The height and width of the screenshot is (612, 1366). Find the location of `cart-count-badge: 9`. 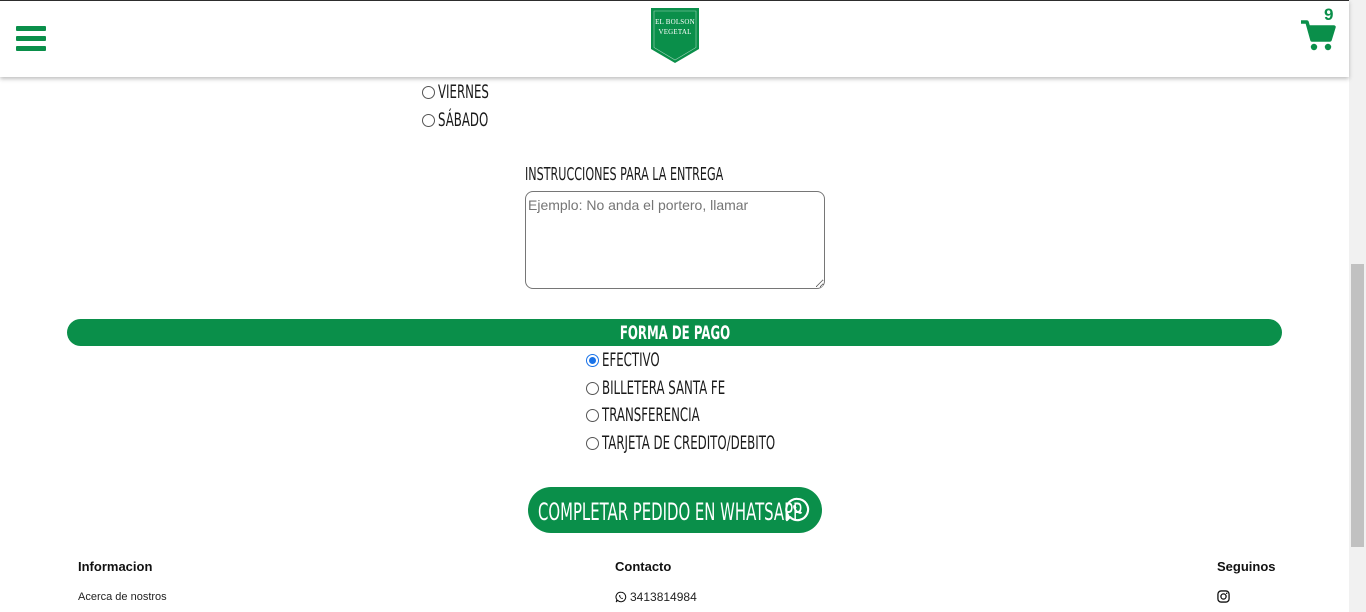

cart-count-badge: 9 is located at coordinates (1329, 14).